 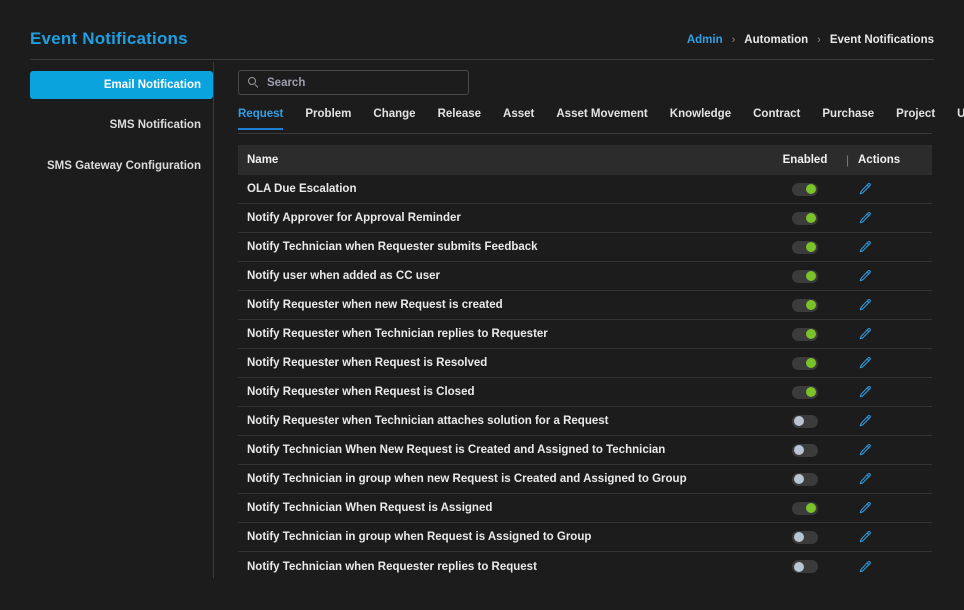 I want to click on tab-change: Change, so click(x=394, y=117).